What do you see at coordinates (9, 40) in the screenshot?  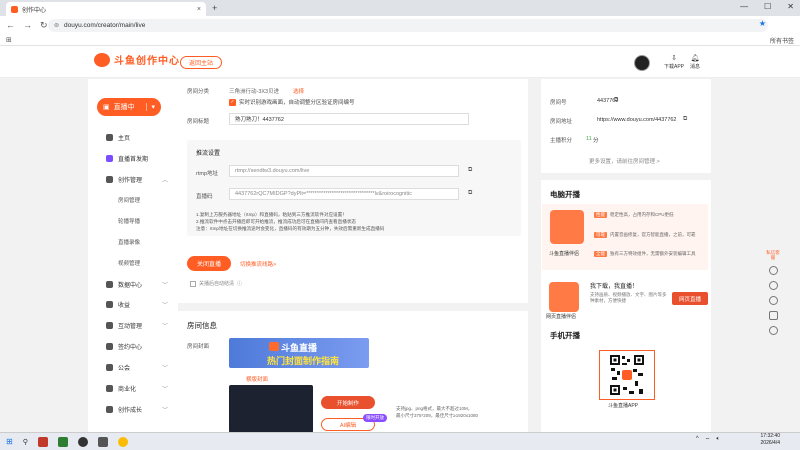 I see `apps-grid-icon: ⊞` at bounding box center [9, 40].